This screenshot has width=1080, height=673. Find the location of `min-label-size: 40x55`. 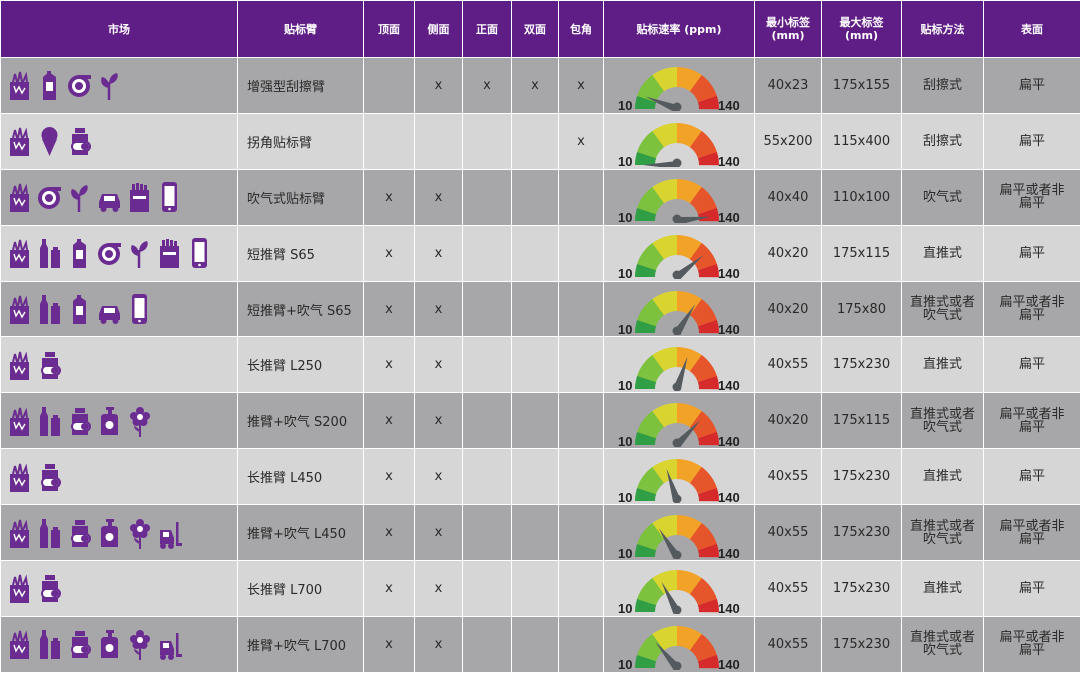

min-label-size: 40x55 is located at coordinates (788, 365).